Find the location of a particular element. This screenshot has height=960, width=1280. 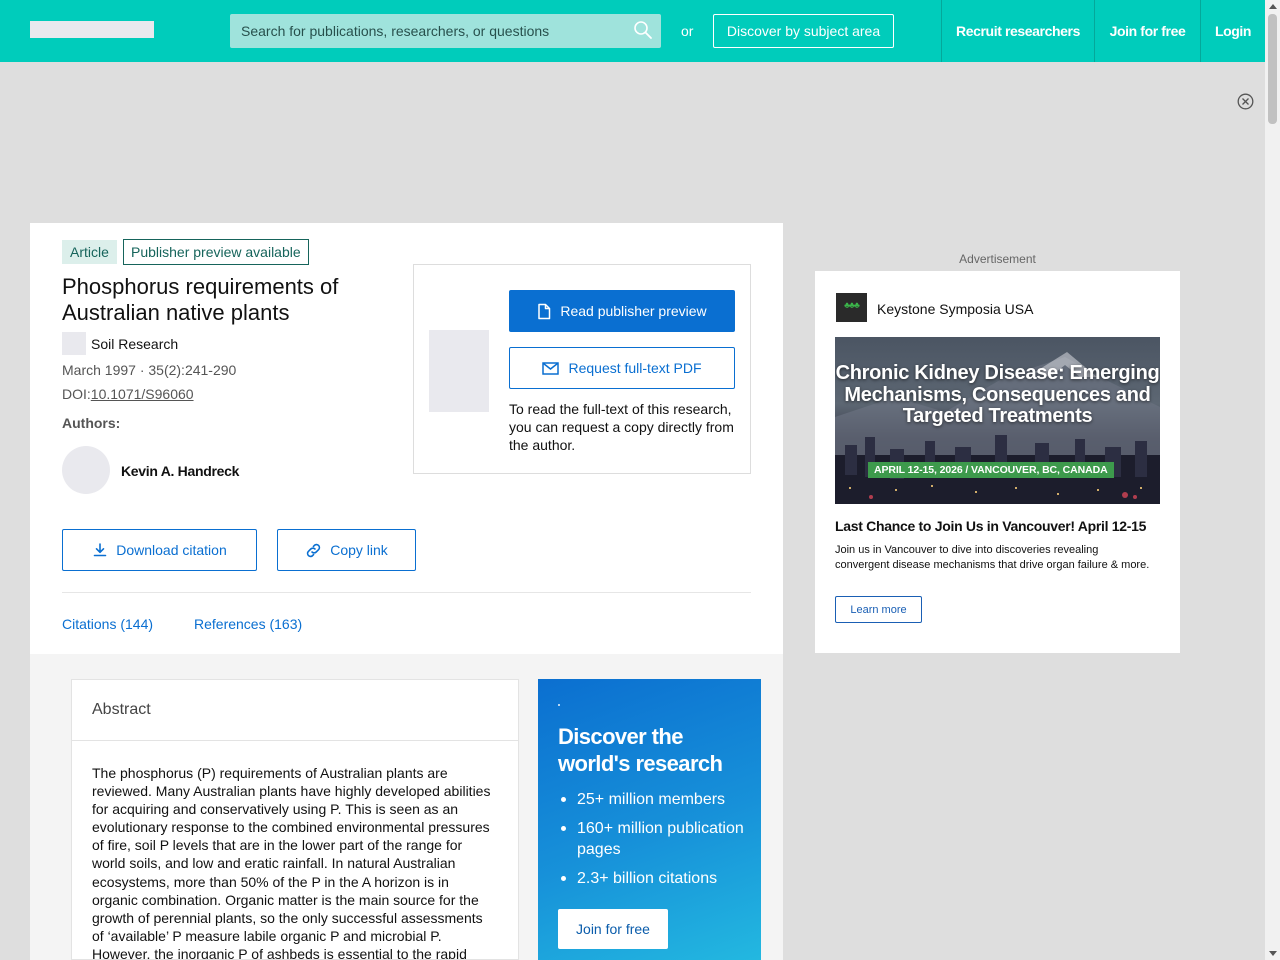

mail-icon is located at coordinates (551, 368).